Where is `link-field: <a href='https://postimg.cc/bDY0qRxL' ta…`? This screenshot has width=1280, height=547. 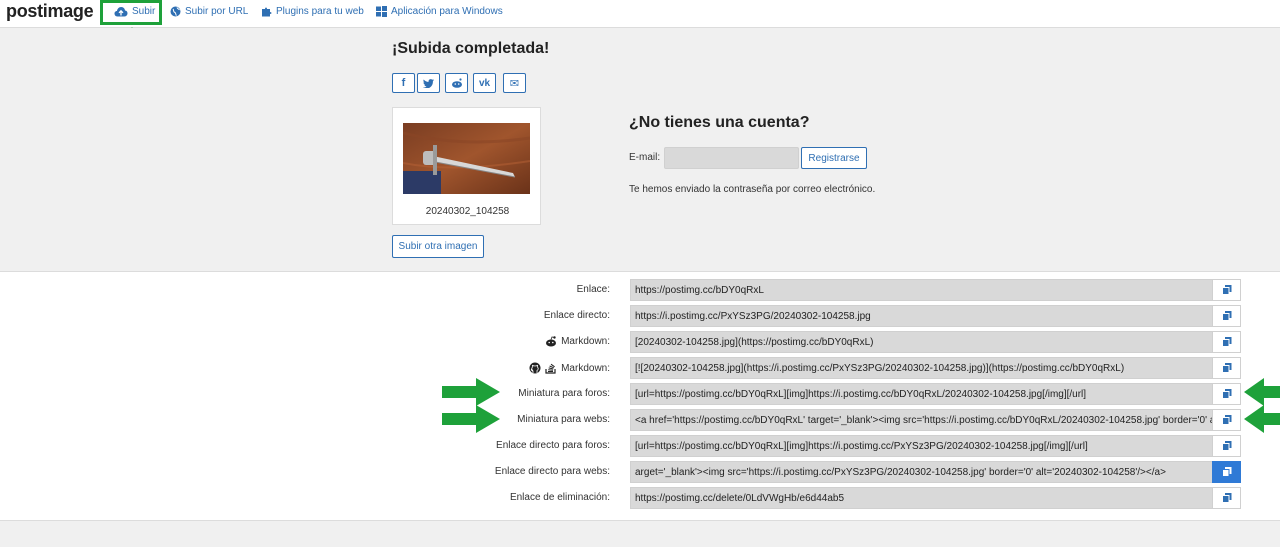
link-field: <a href='https://postimg.cc/bDY0qRxL' ta… is located at coordinates (921, 420).